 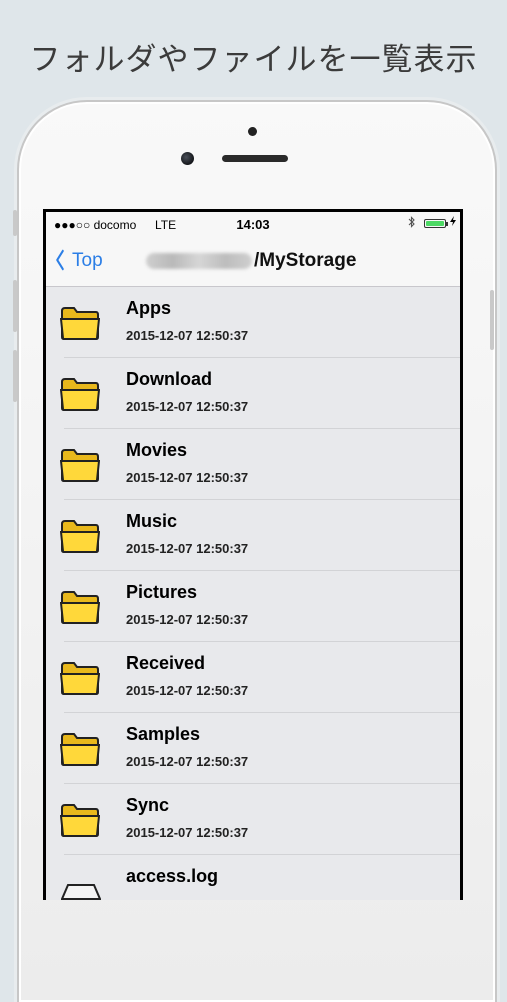 What do you see at coordinates (252, 131) in the screenshot?
I see `proximity-sensor` at bounding box center [252, 131].